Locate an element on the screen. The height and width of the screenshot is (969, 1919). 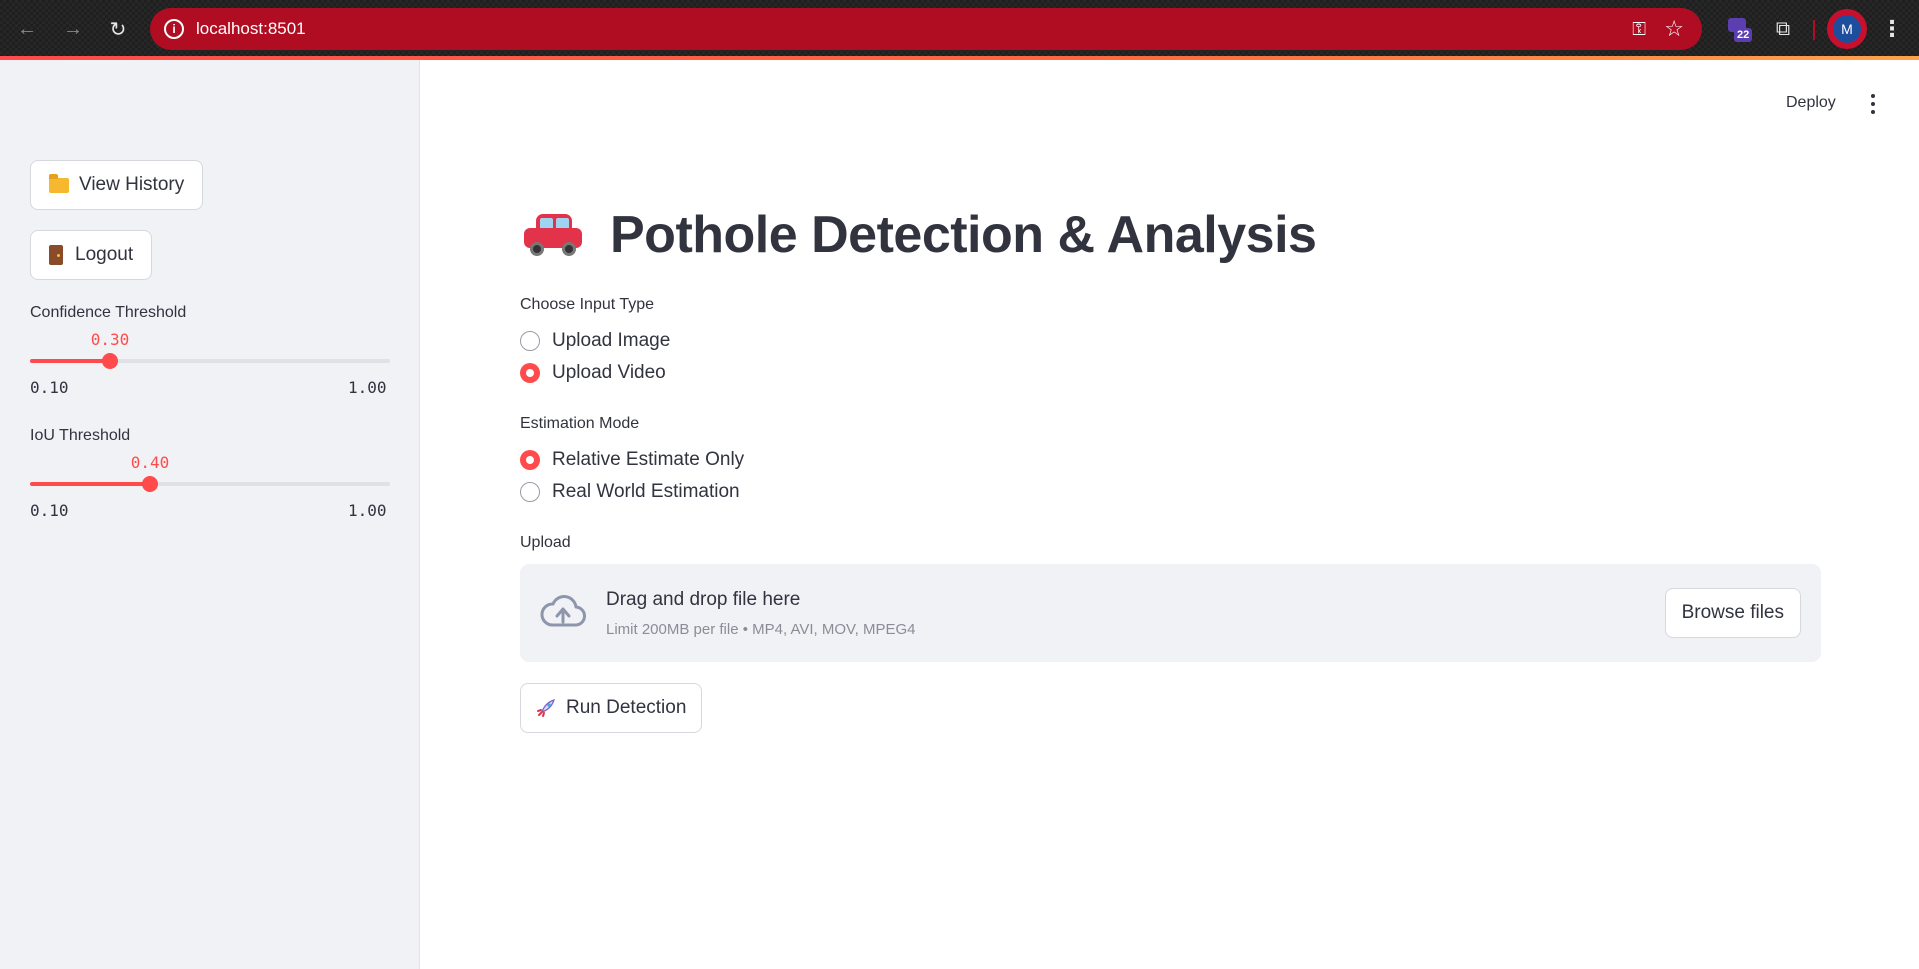
confidence-max-label: 1.00 is located at coordinates (367, 387).